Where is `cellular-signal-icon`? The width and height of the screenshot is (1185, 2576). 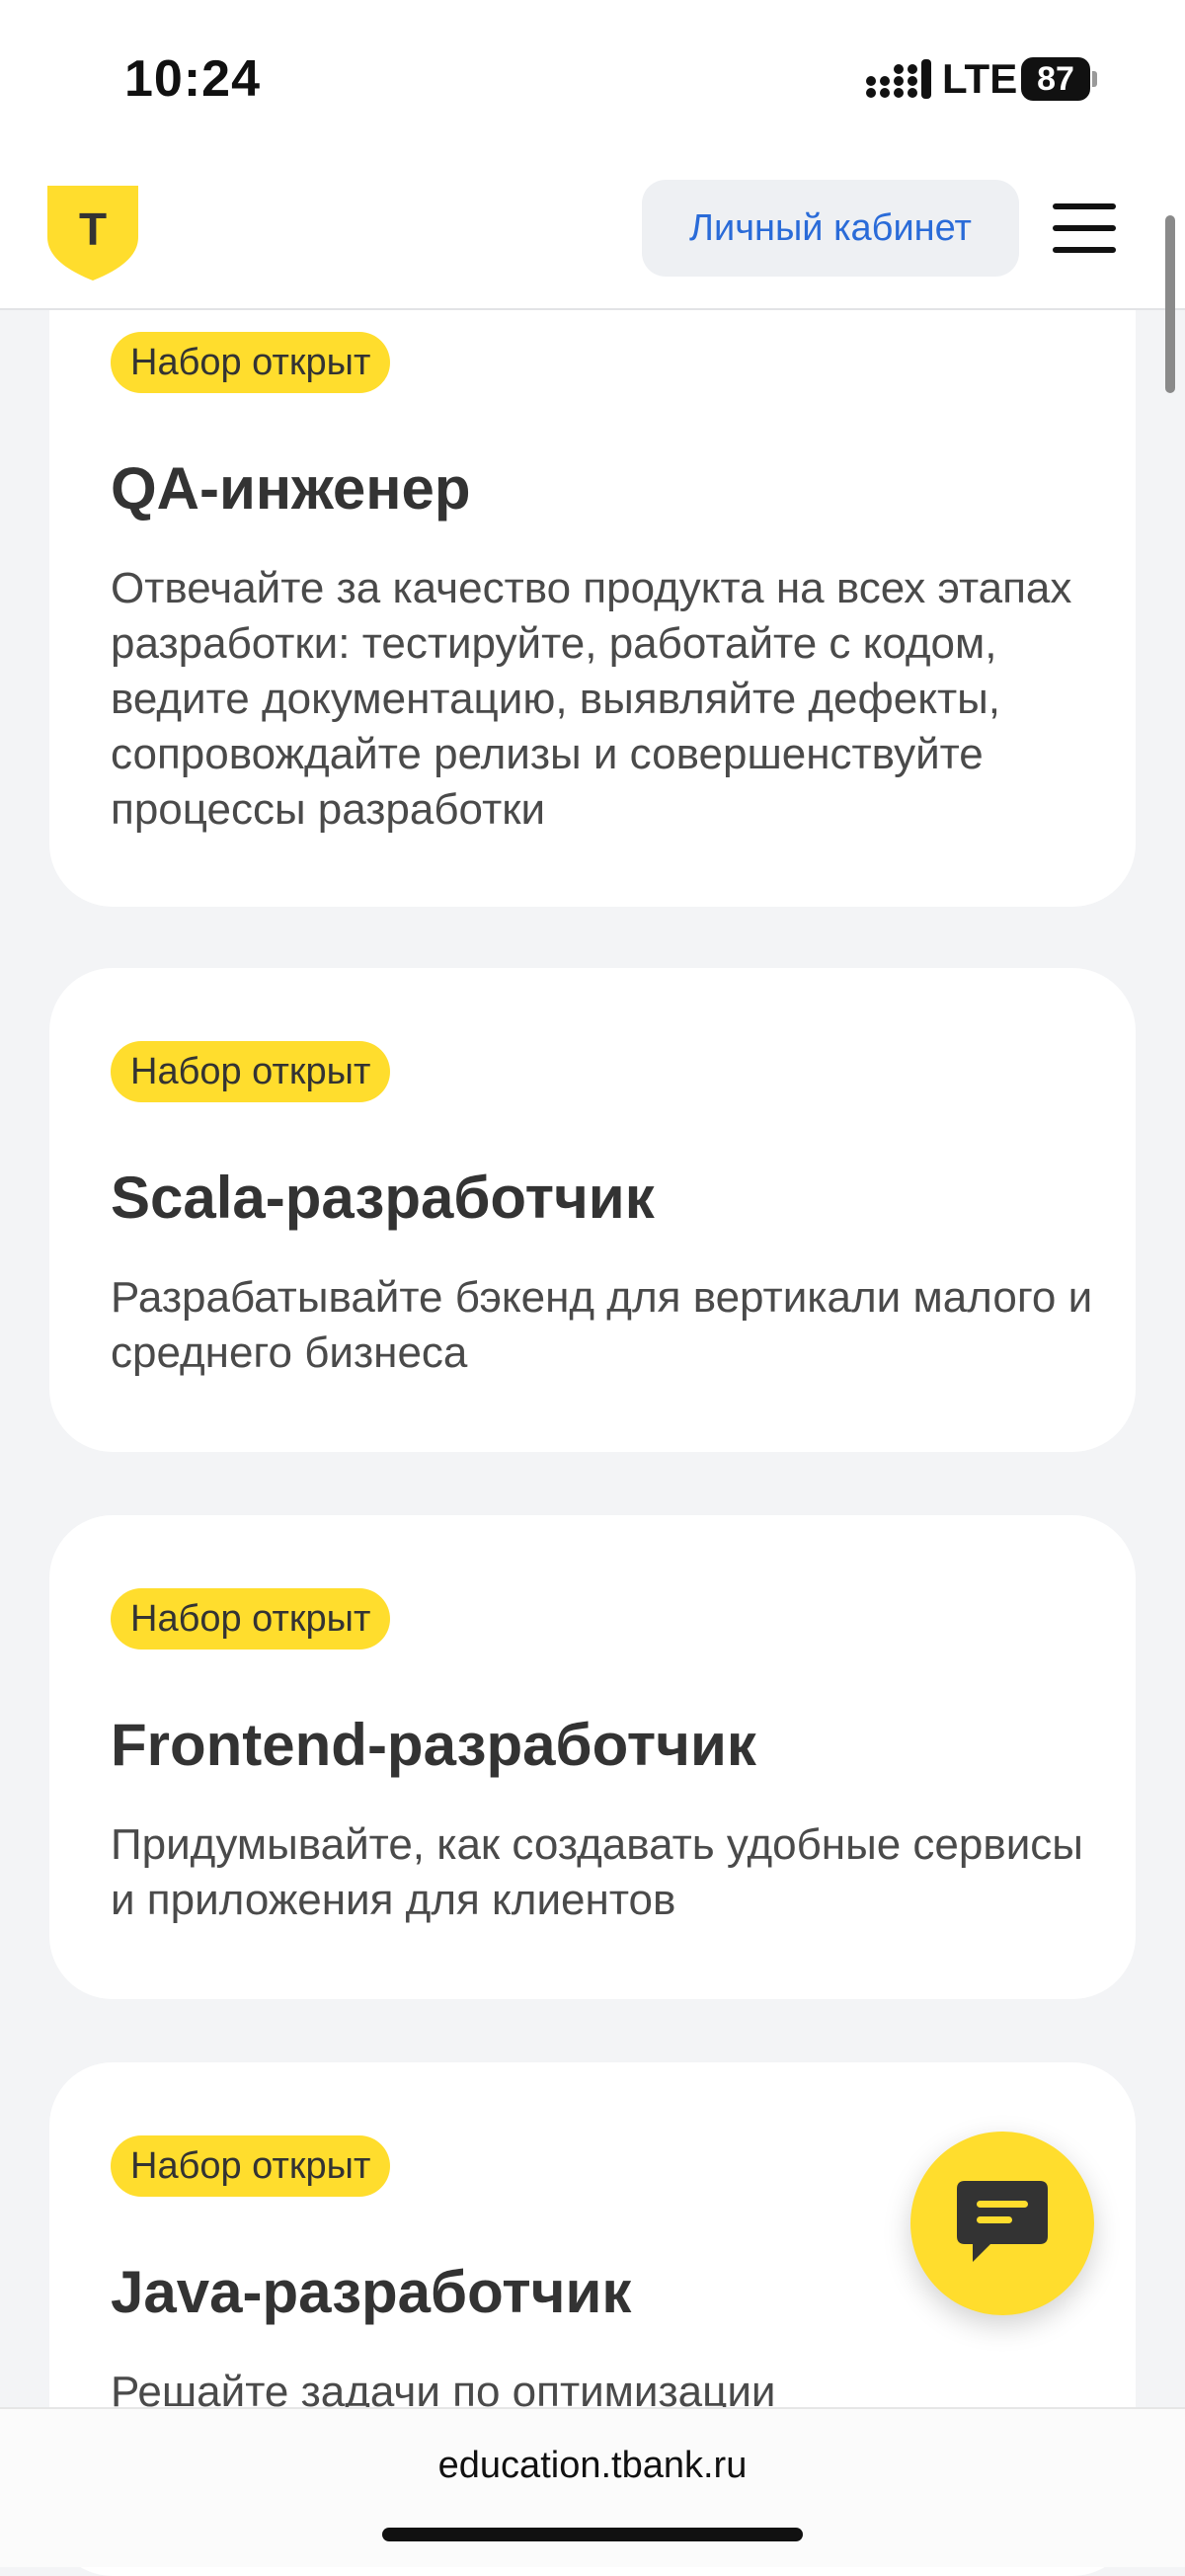 cellular-signal-icon is located at coordinates (899, 79).